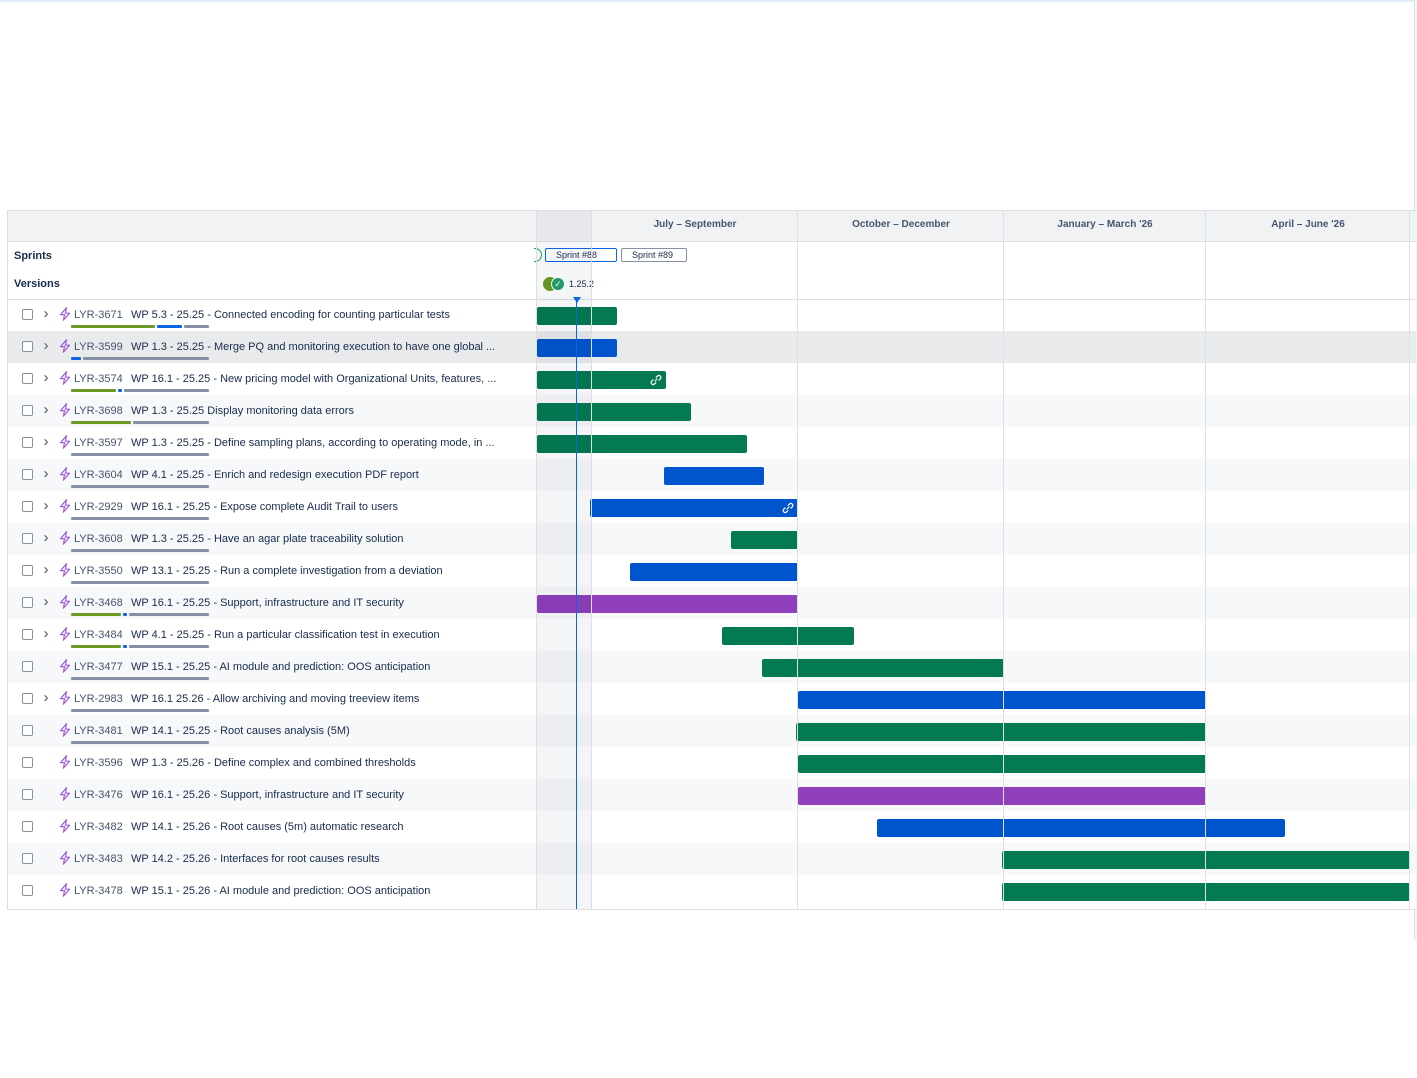 The width and height of the screenshot is (1417, 1078). Describe the element at coordinates (576, 604) in the screenshot. I see `today-marker` at that location.